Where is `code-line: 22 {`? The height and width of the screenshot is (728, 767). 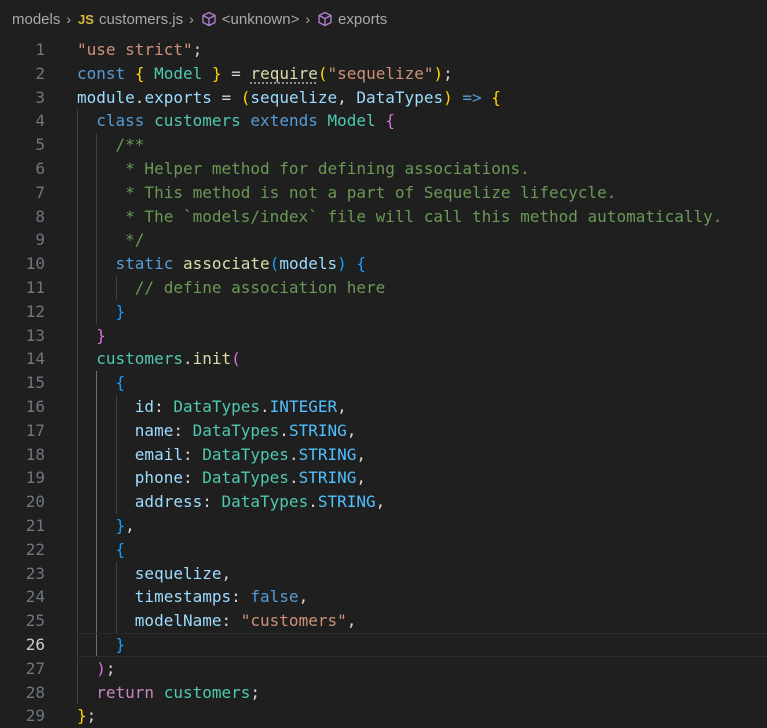
code-line: 22 { is located at coordinates (383, 549).